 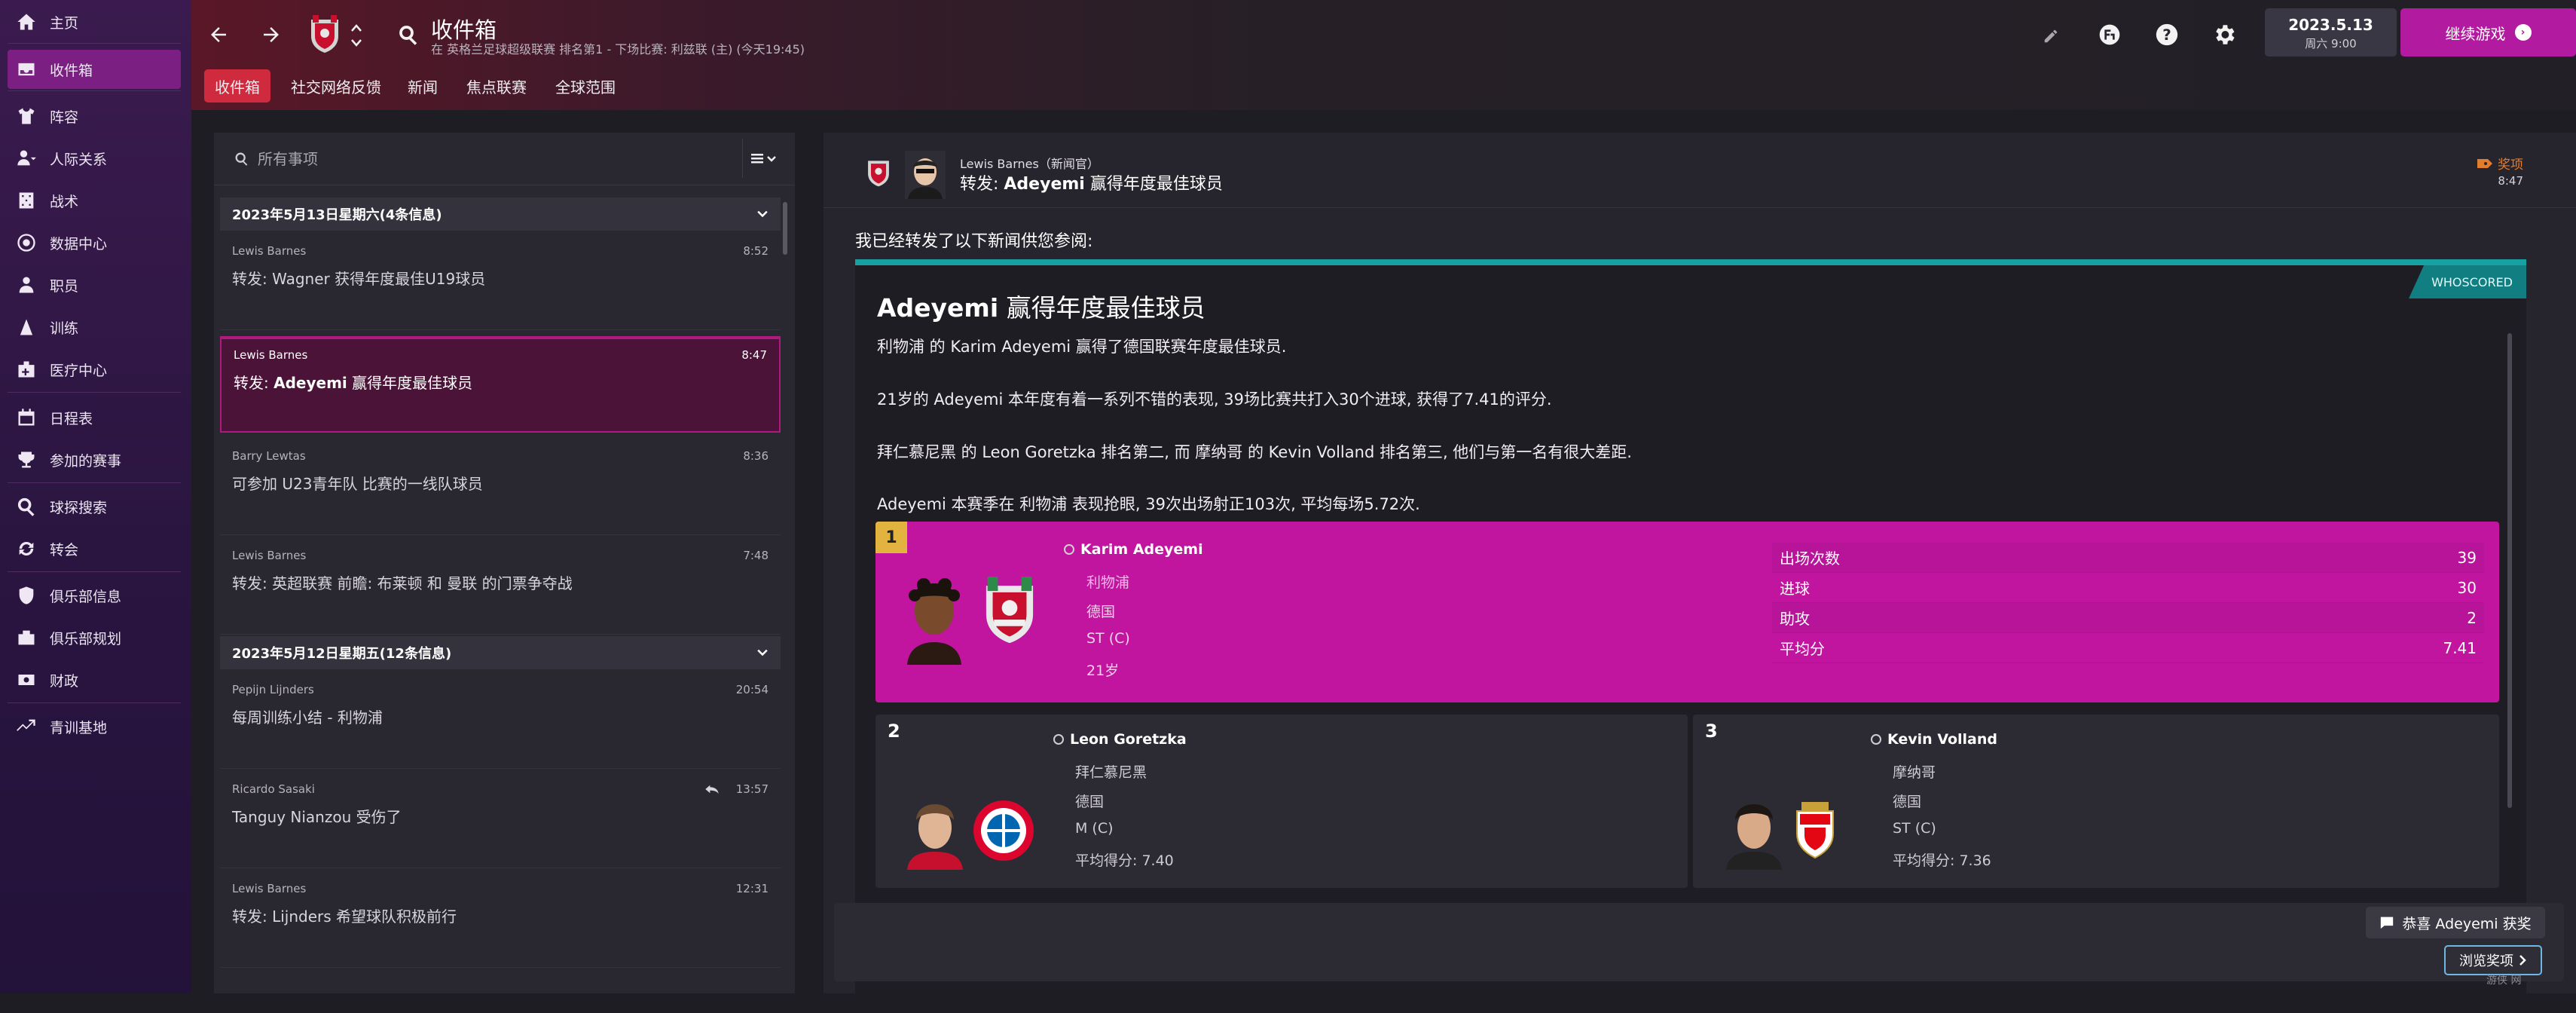 I want to click on sidebar-item-data-hub: 数据中心, so click(x=94, y=242).